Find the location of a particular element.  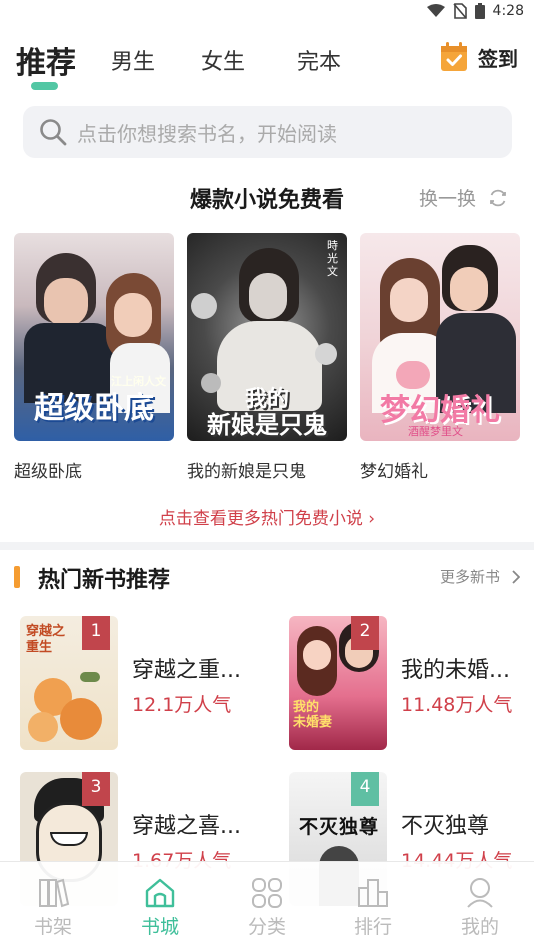

calendar-check-icon is located at coordinates (454, 56).